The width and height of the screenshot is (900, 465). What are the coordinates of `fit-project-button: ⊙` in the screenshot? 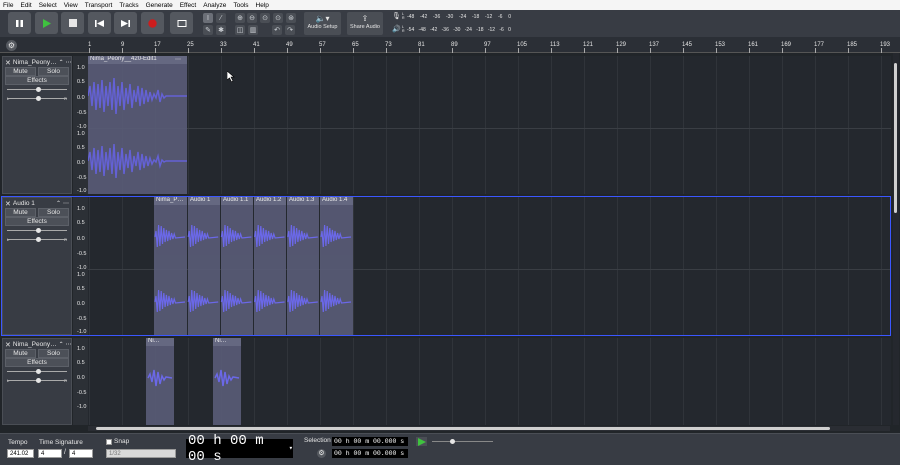 It's located at (278, 18).